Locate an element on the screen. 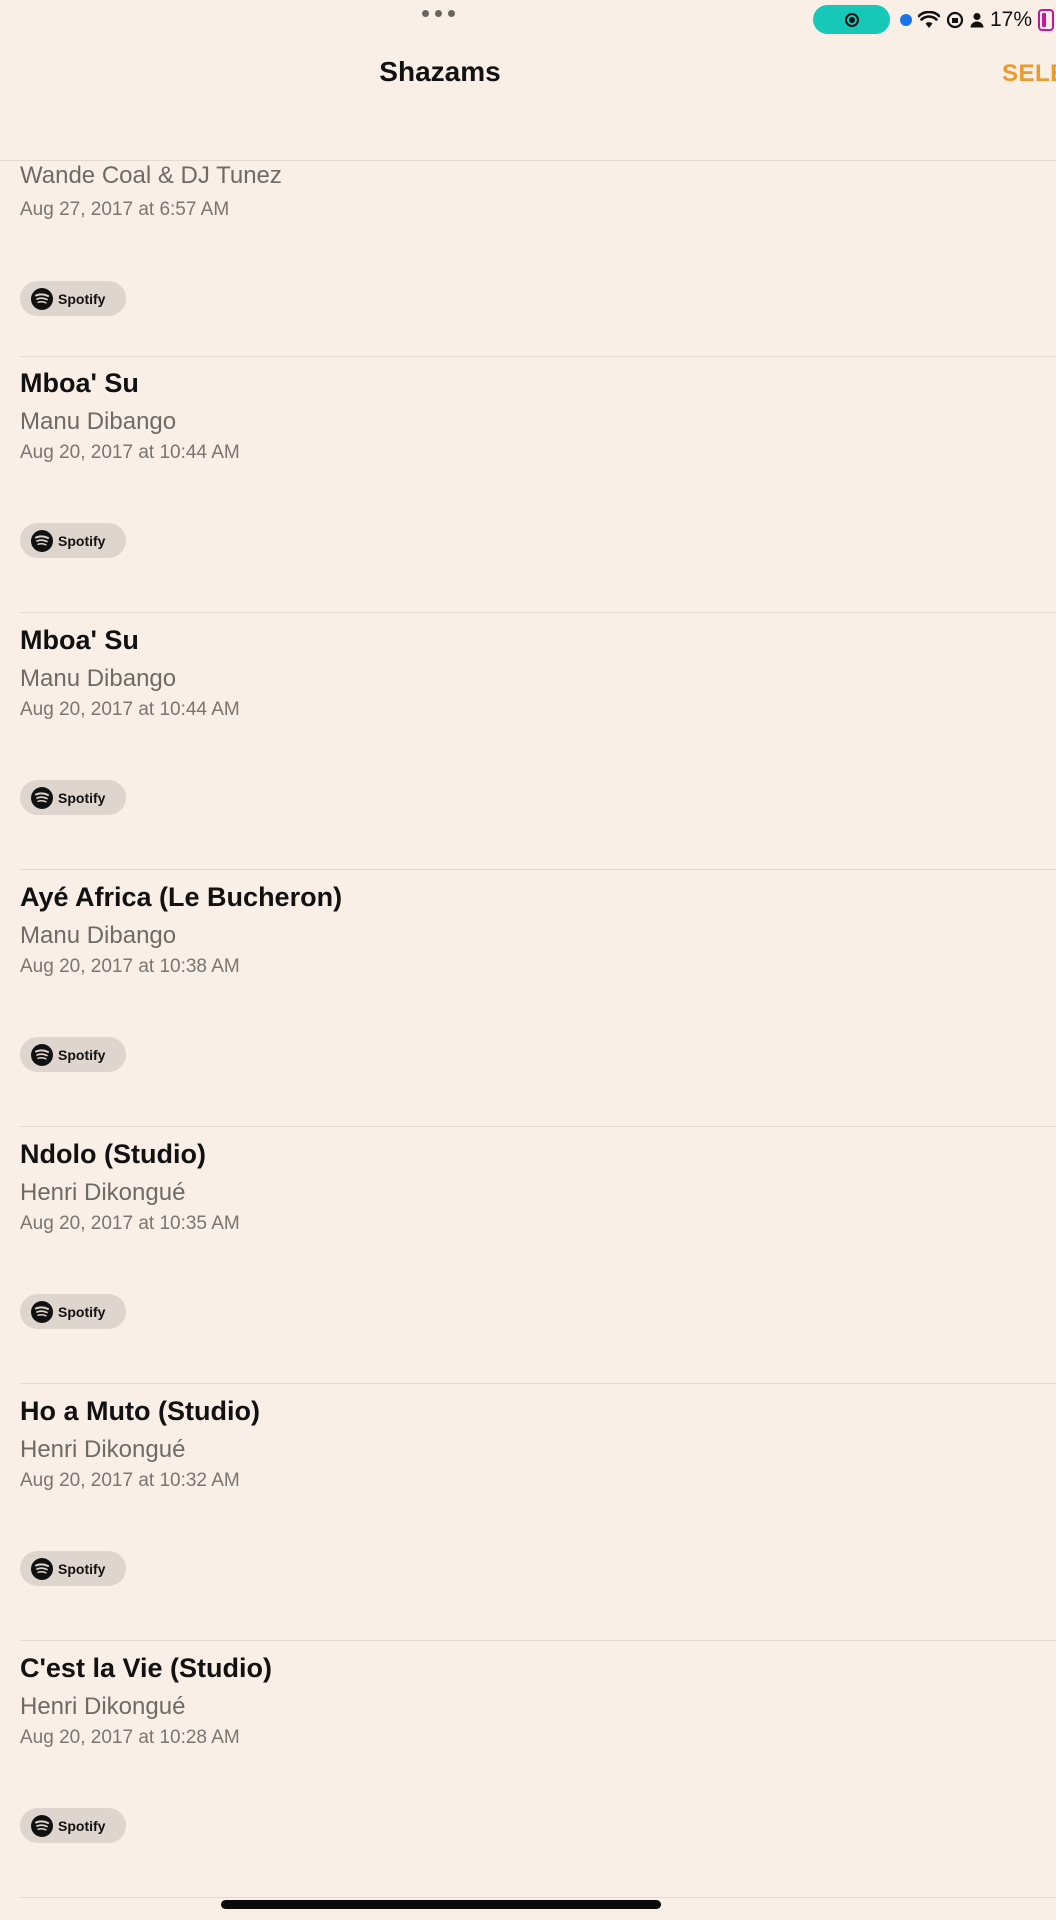 This screenshot has height=1920, width=1056. shazam-date: Aug 20, 2017 at 10:35 AM is located at coordinates (130, 1223).